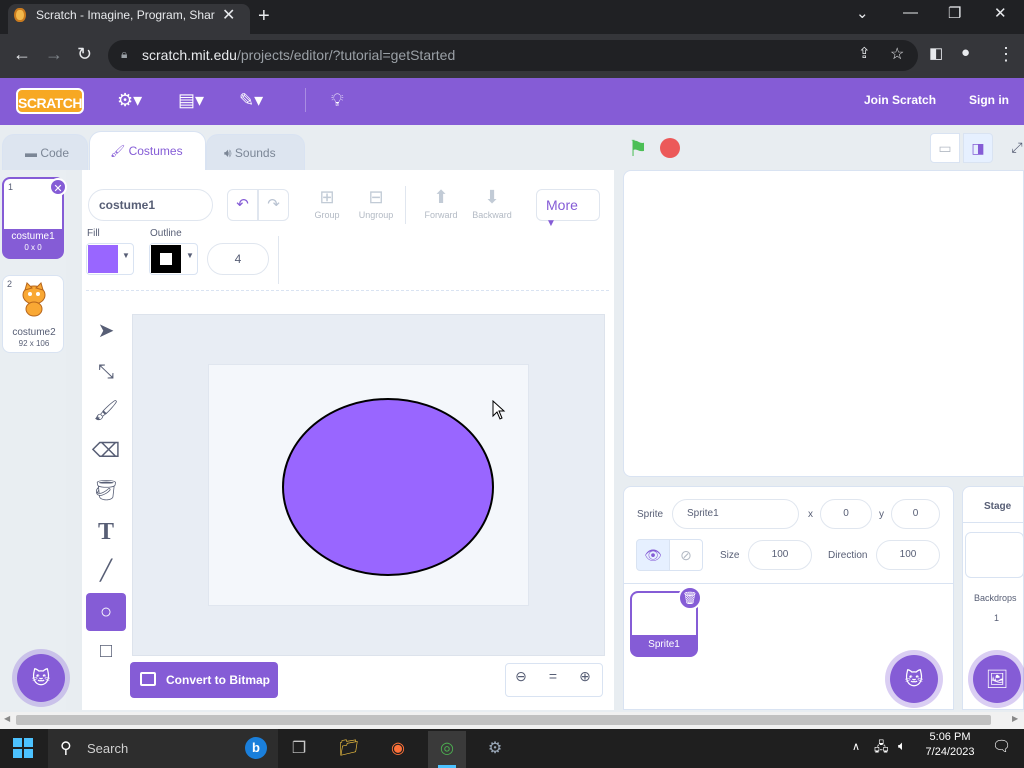  I want to click on image-plus-icon: 🖼︎, so click(997, 679).